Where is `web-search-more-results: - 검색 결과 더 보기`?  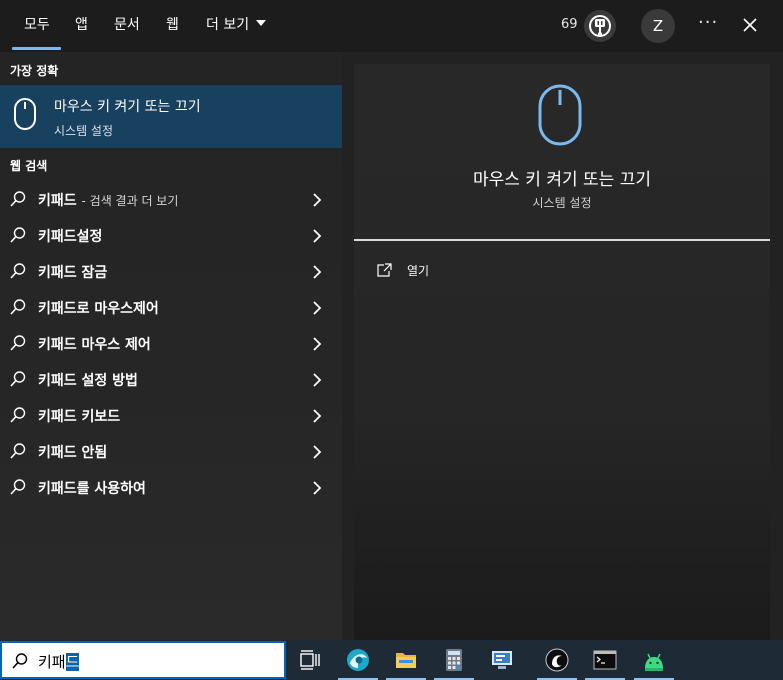 web-search-more-results: - 검색 결과 더 보기 is located at coordinates (130, 201).